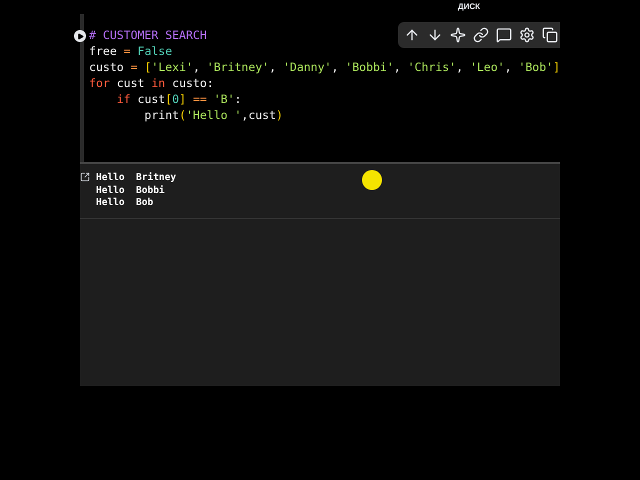  Describe the element at coordinates (103, 51) in the screenshot. I see `code-token: free` at that location.